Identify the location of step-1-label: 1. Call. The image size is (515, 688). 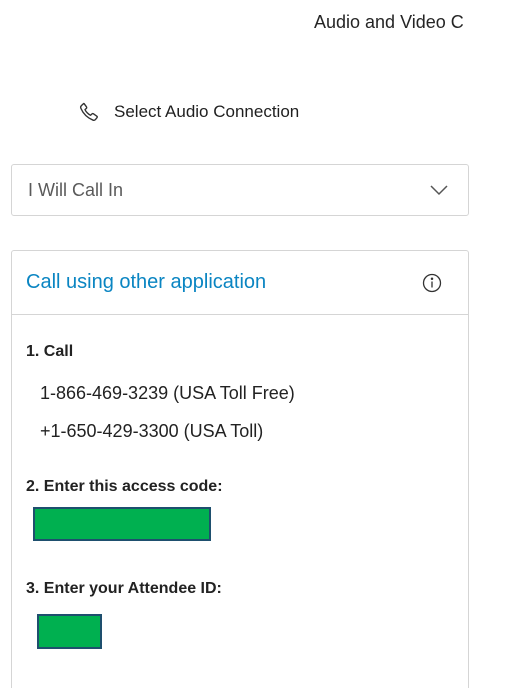
(50, 351).